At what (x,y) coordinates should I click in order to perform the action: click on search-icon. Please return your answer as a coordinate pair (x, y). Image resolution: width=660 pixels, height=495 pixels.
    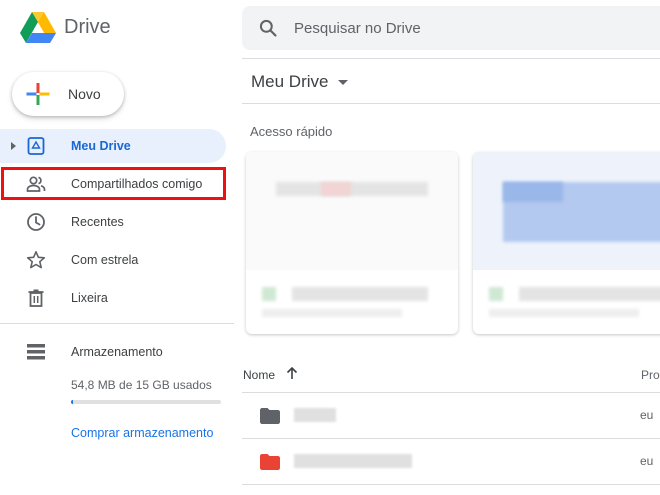
    Looking at the image, I should click on (268, 28).